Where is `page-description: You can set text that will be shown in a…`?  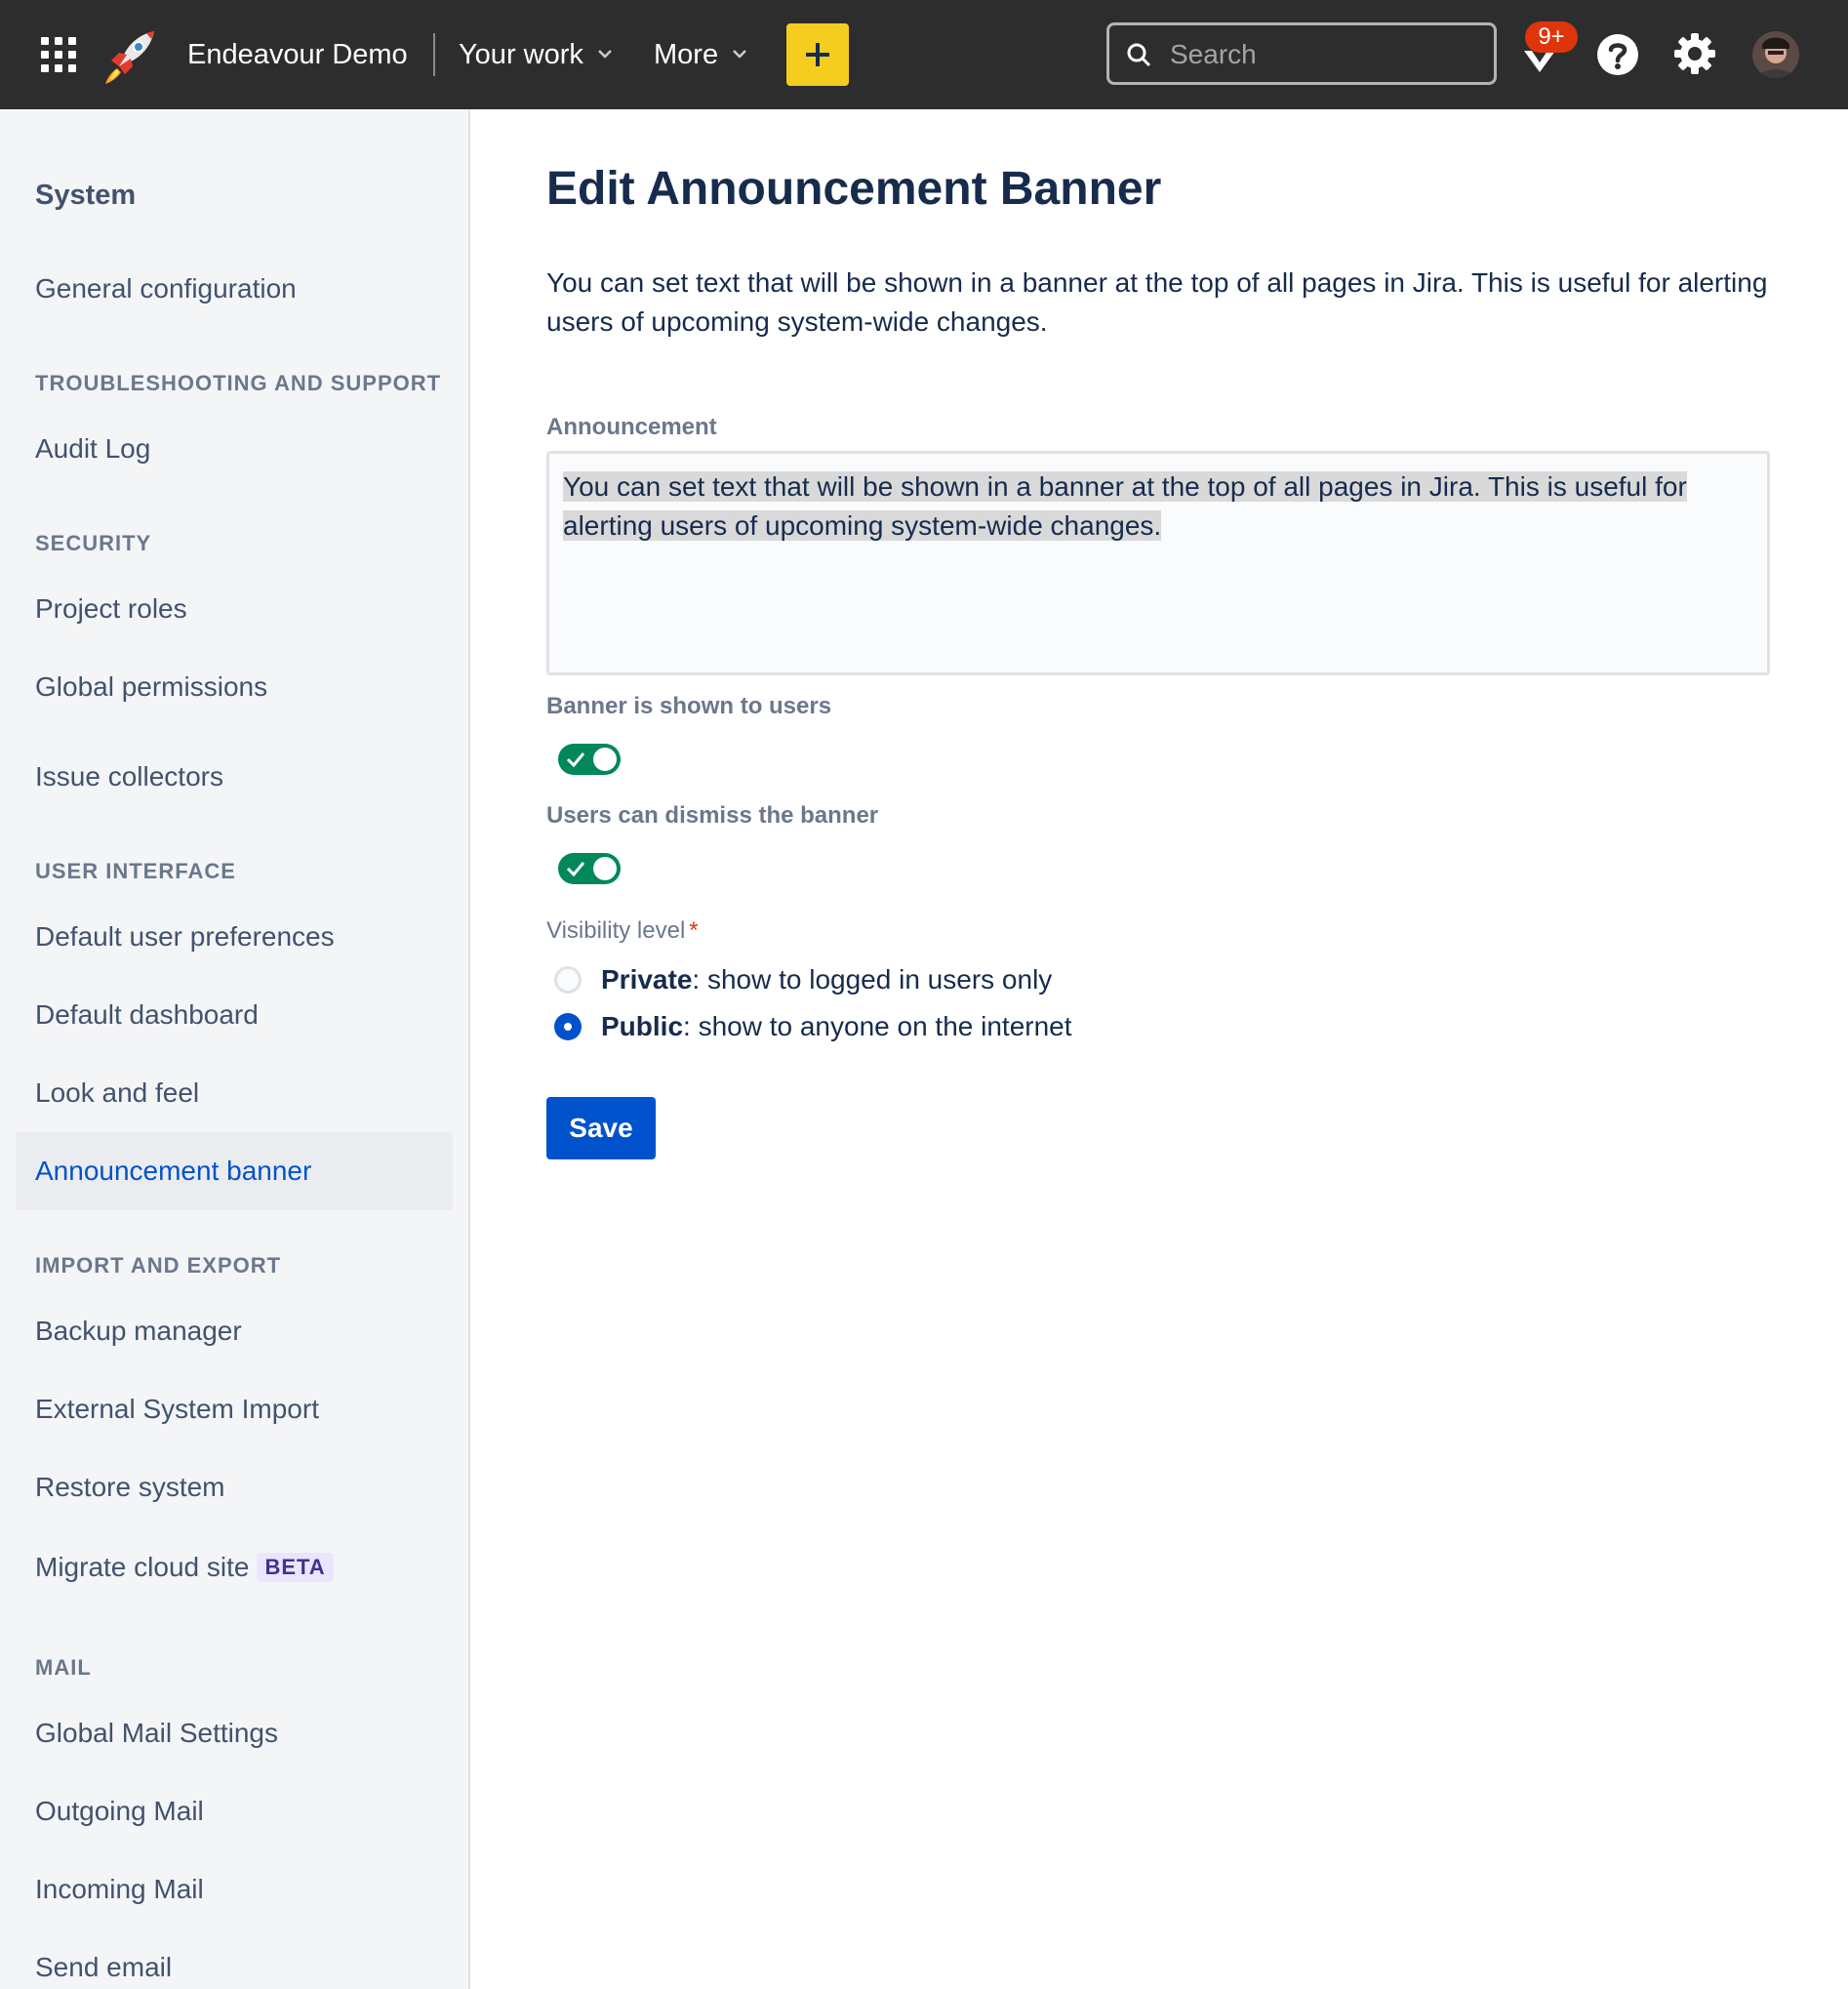
page-description: You can set text that will be shown in a… is located at coordinates (1157, 302).